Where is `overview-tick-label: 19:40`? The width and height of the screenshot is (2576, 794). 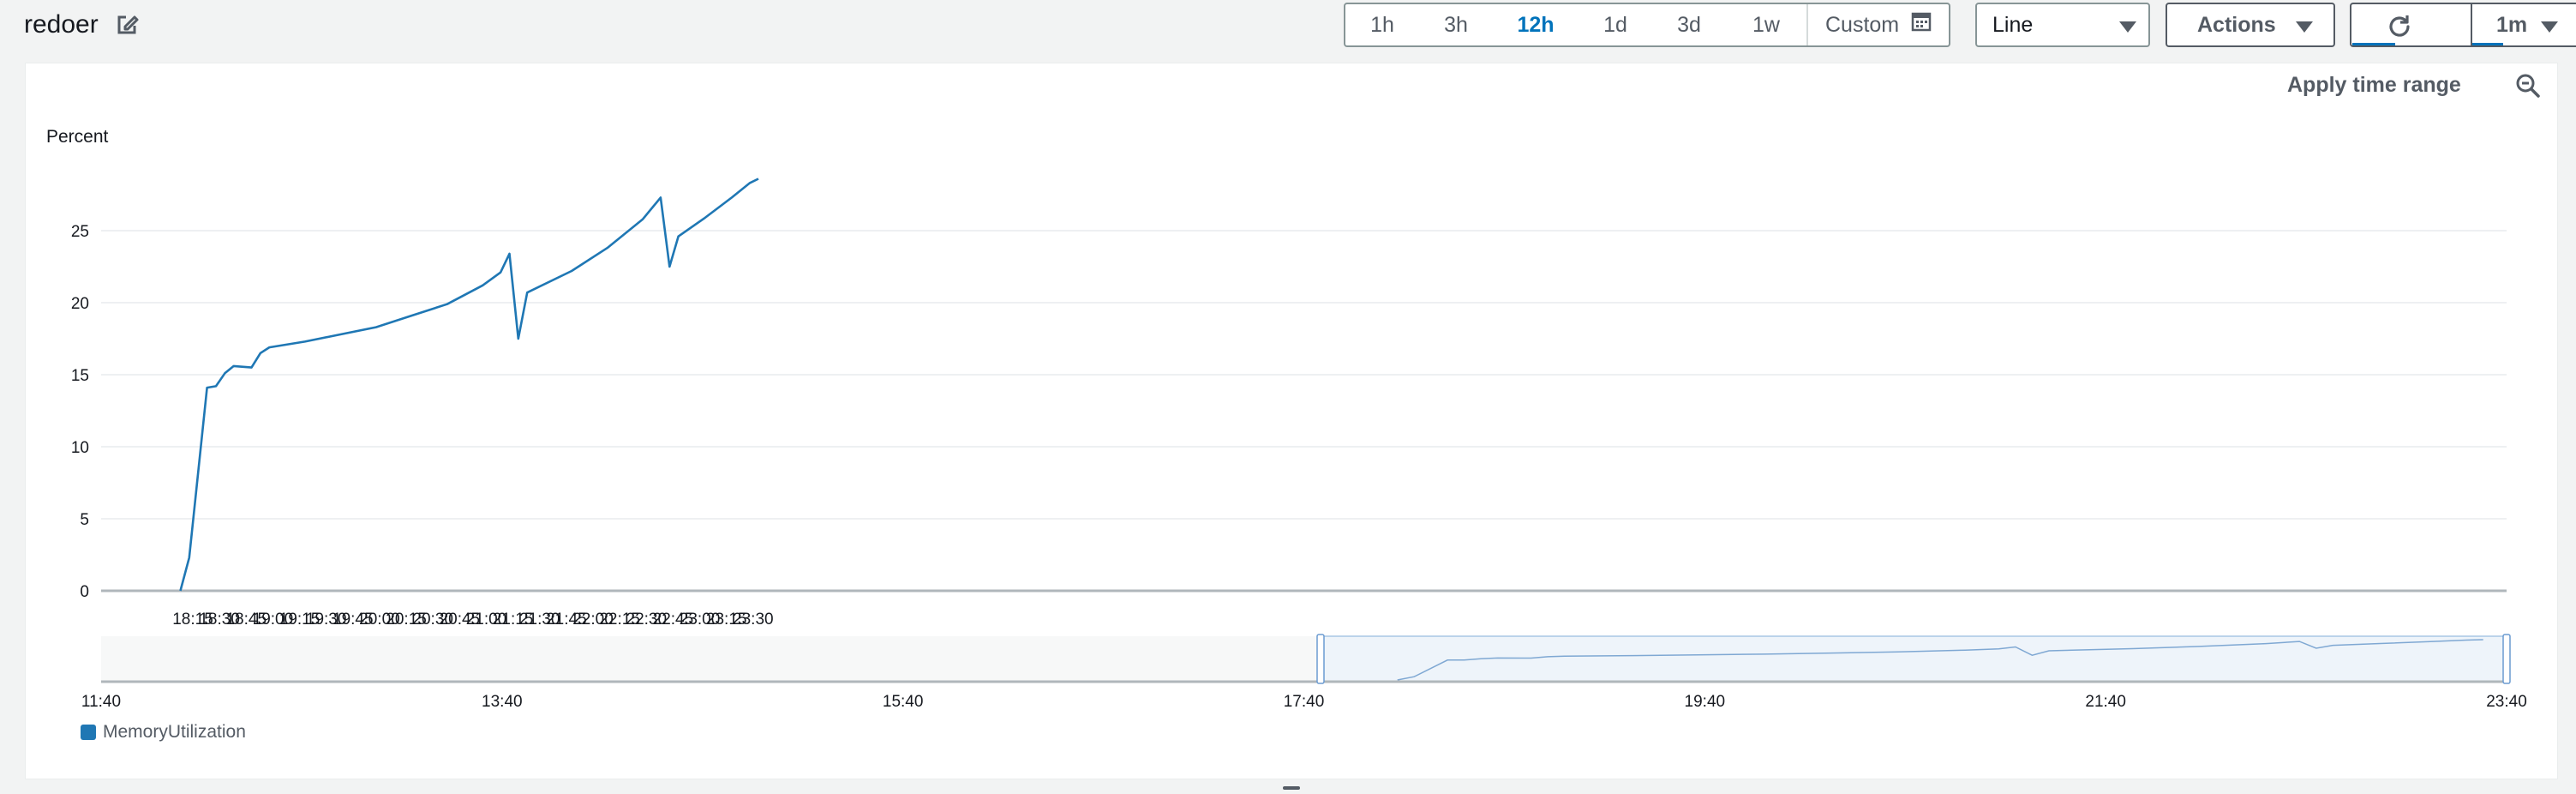 overview-tick-label: 19:40 is located at coordinates (1705, 702).